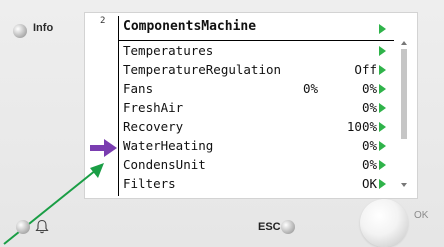  Describe the element at coordinates (256, 40) in the screenshot. I see `menu-divider-horizontal` at that location.